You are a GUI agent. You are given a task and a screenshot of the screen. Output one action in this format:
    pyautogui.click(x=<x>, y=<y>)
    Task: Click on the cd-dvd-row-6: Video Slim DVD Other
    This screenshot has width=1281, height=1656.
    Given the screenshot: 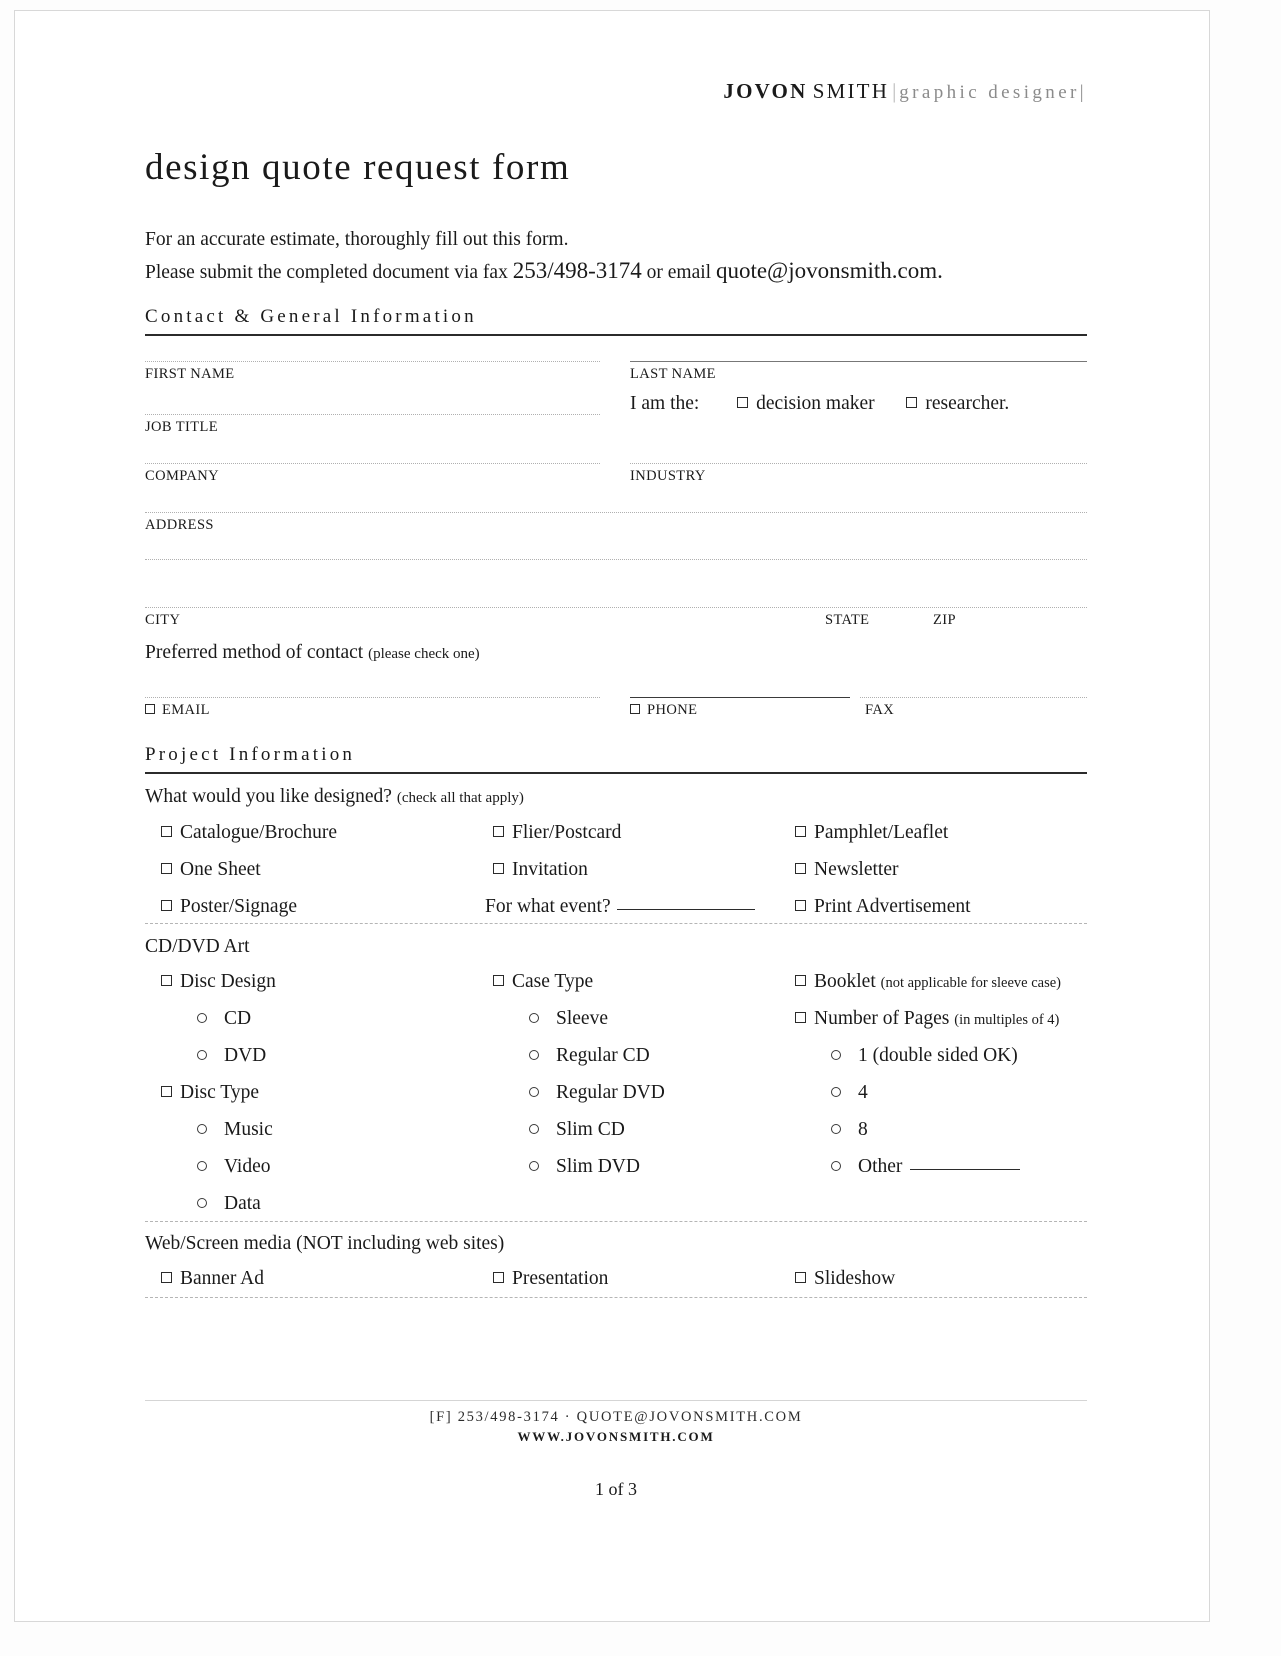 What is the action you would take?
    pyautogui.click(x=616, y=1174)
    